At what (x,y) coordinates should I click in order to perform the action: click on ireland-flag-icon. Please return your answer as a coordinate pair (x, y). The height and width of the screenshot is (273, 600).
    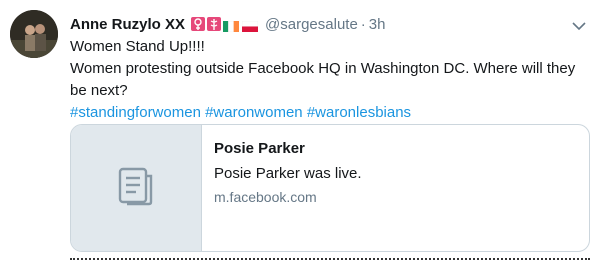
    Looking at the image, I should click on (231, 25).